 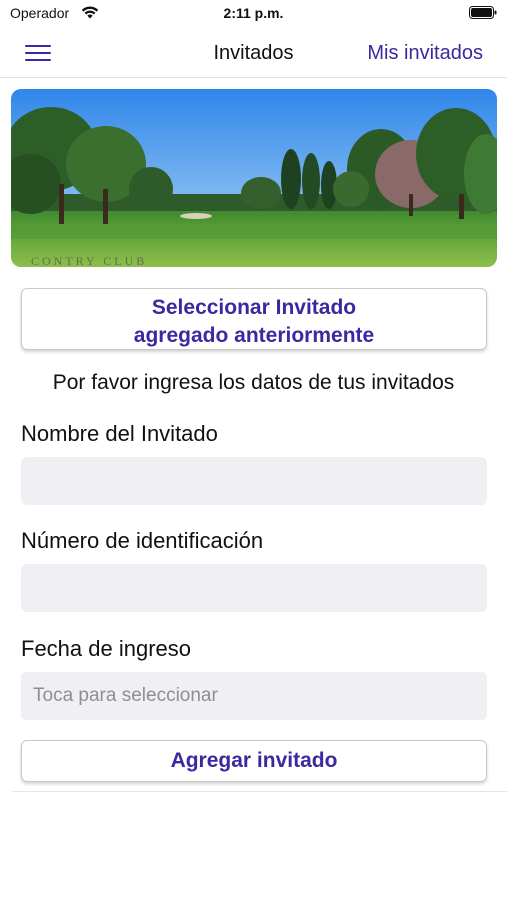 I want to click on status-bar: Operador 2:11 p.m., so click(x=253, y=14).